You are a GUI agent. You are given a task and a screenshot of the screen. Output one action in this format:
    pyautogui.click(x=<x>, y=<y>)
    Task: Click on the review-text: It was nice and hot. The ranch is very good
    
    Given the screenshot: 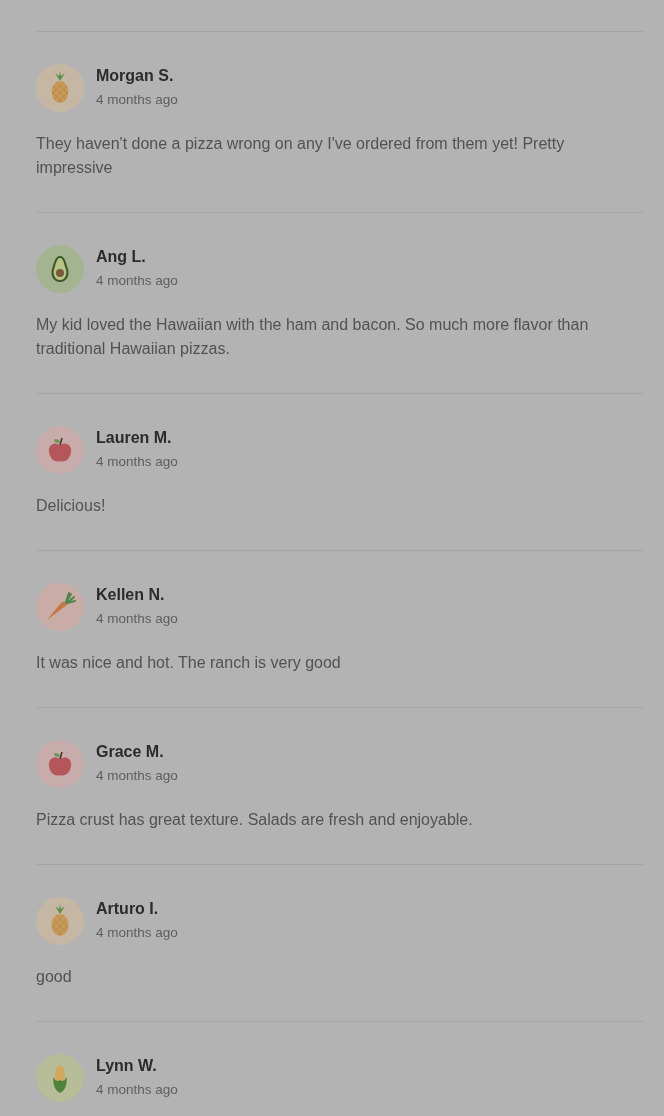 What is the action you would take?
    pyautogui.click(x=189, y=663)
    